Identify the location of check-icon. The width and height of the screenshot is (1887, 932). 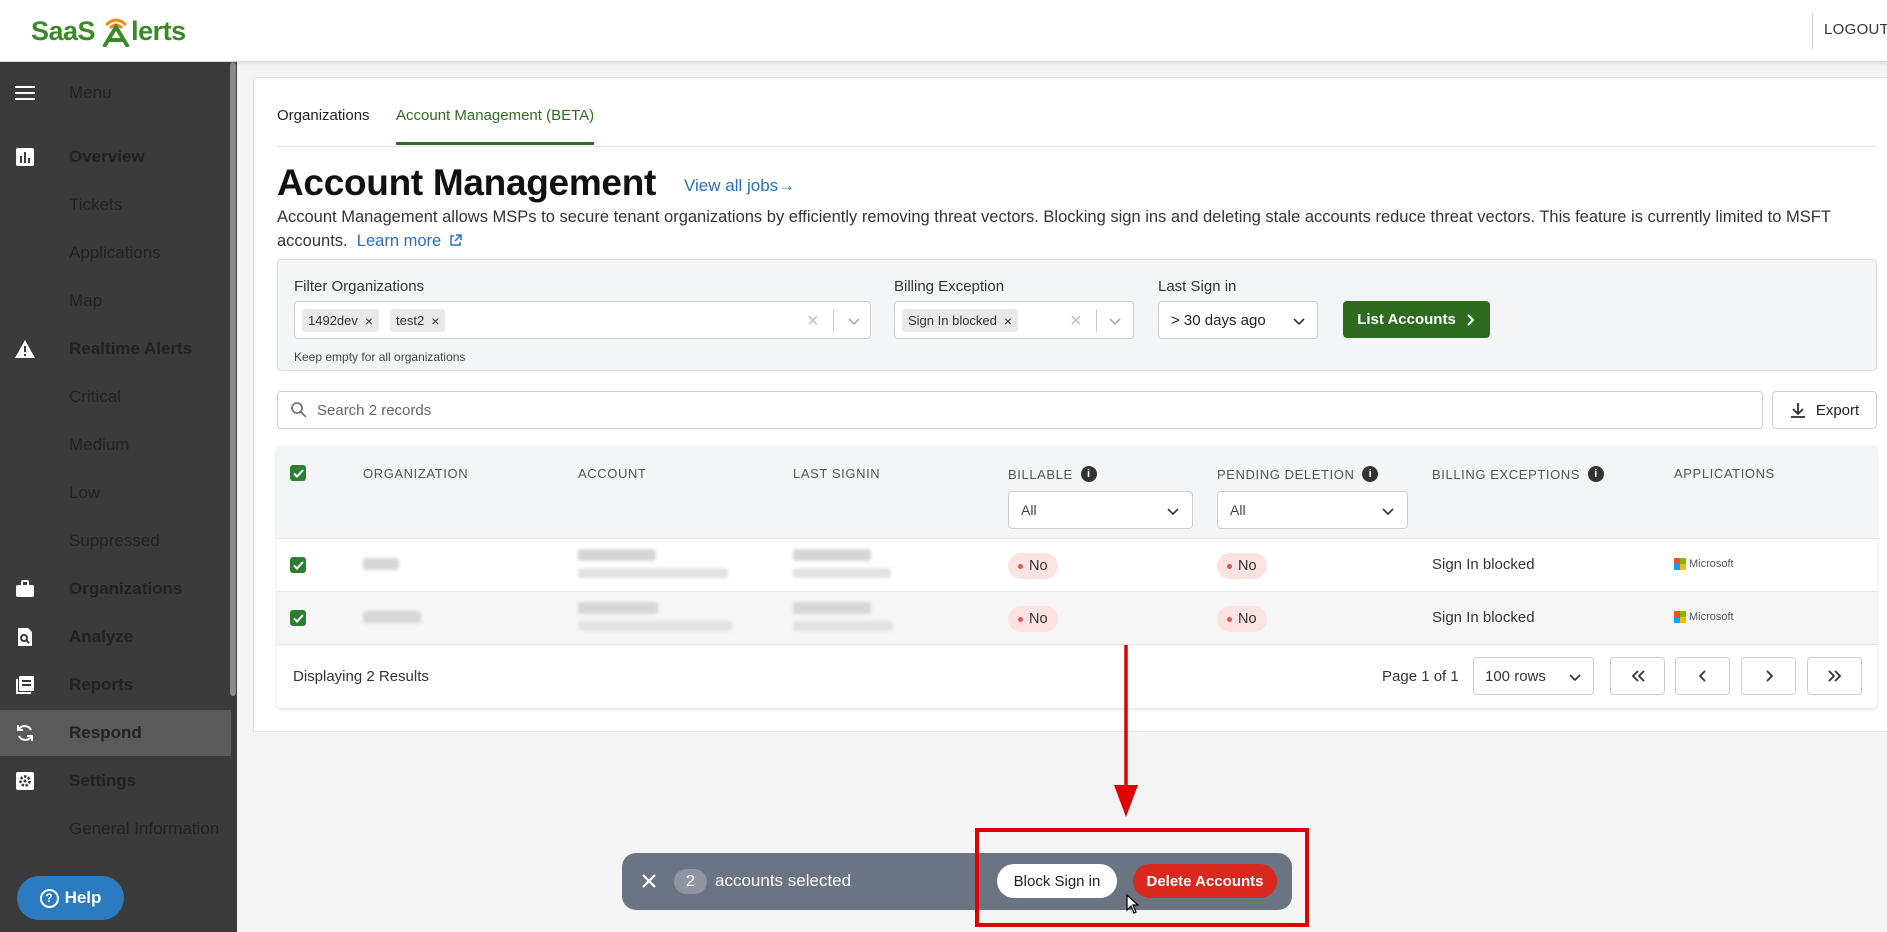
(298, 618).